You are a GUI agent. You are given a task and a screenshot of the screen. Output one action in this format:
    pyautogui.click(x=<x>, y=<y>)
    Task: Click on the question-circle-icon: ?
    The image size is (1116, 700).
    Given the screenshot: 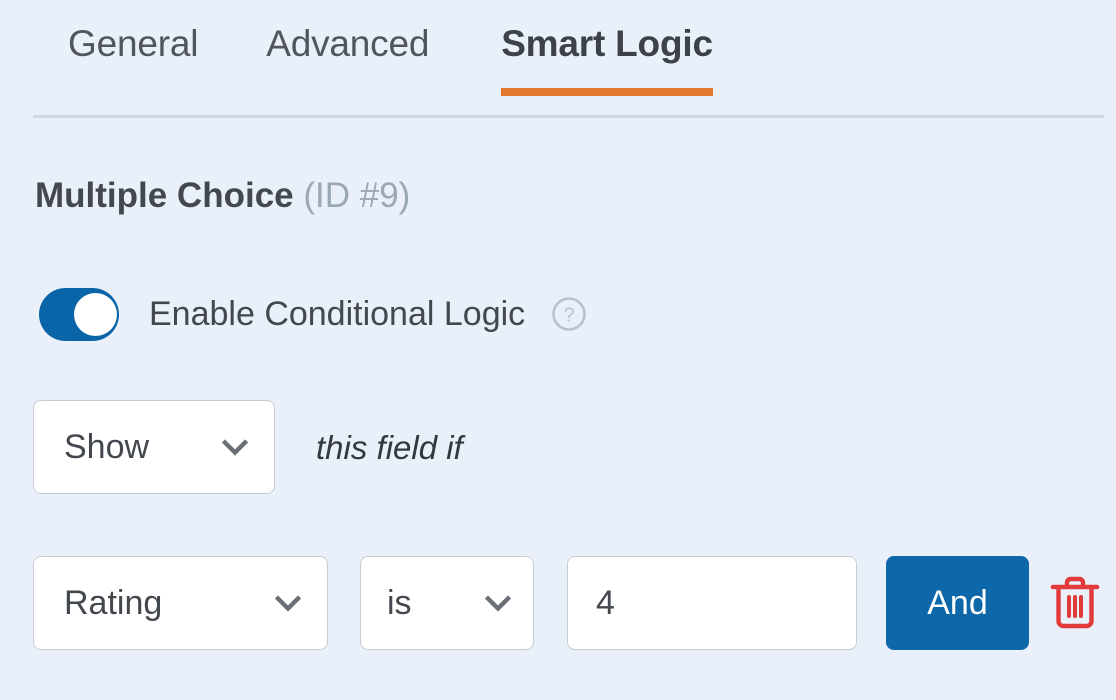 What is the action you would take?
    pyautogui.click(x=569, y=314)
    